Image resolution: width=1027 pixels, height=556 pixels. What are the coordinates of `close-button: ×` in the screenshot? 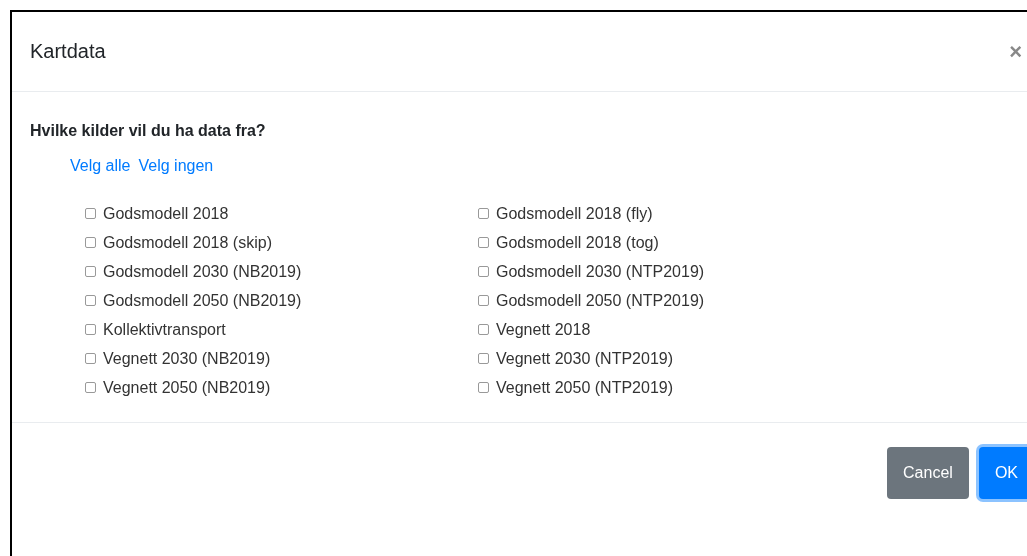 It's located at (1015, 51).